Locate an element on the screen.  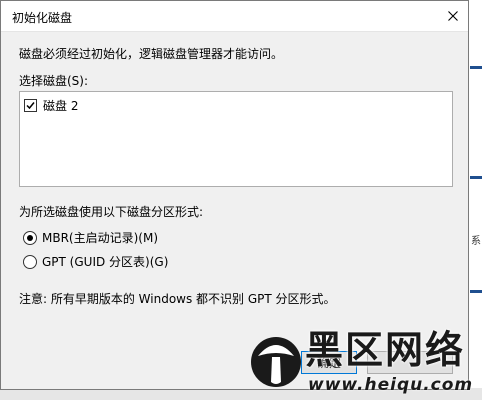
close-icon is located at coordinates (453, 16).